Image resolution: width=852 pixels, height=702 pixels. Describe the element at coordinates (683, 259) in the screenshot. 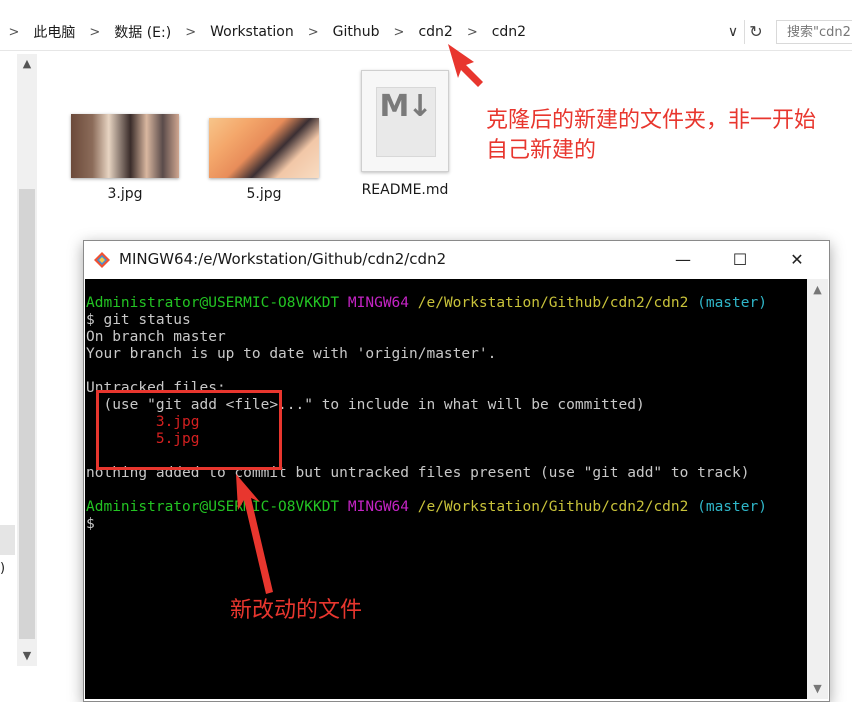

I see `minimize-button: —` at that location.